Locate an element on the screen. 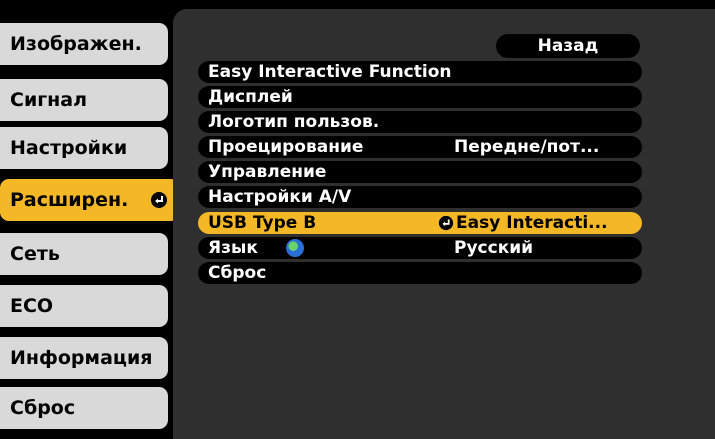  globe-icon is located at coordinates (295, 248).